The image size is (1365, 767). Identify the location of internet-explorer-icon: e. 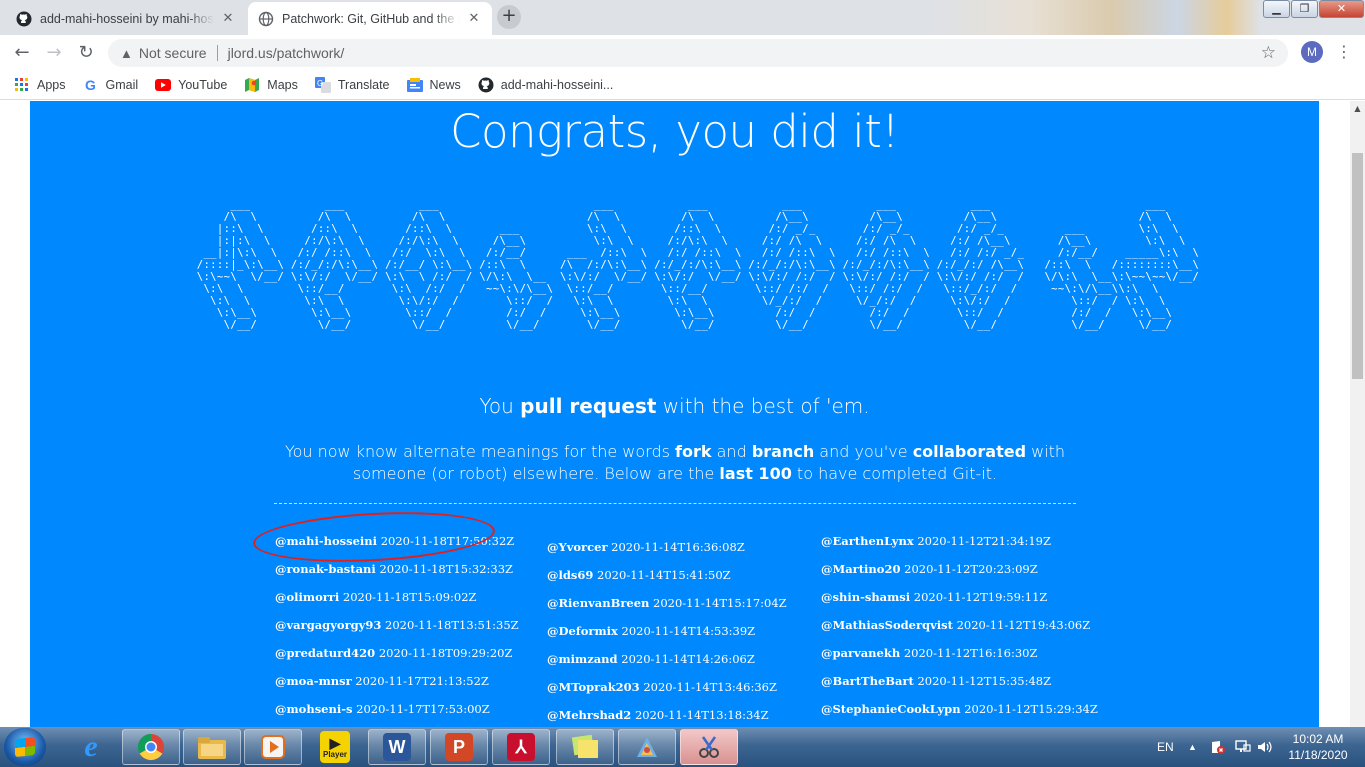
(91, 747).